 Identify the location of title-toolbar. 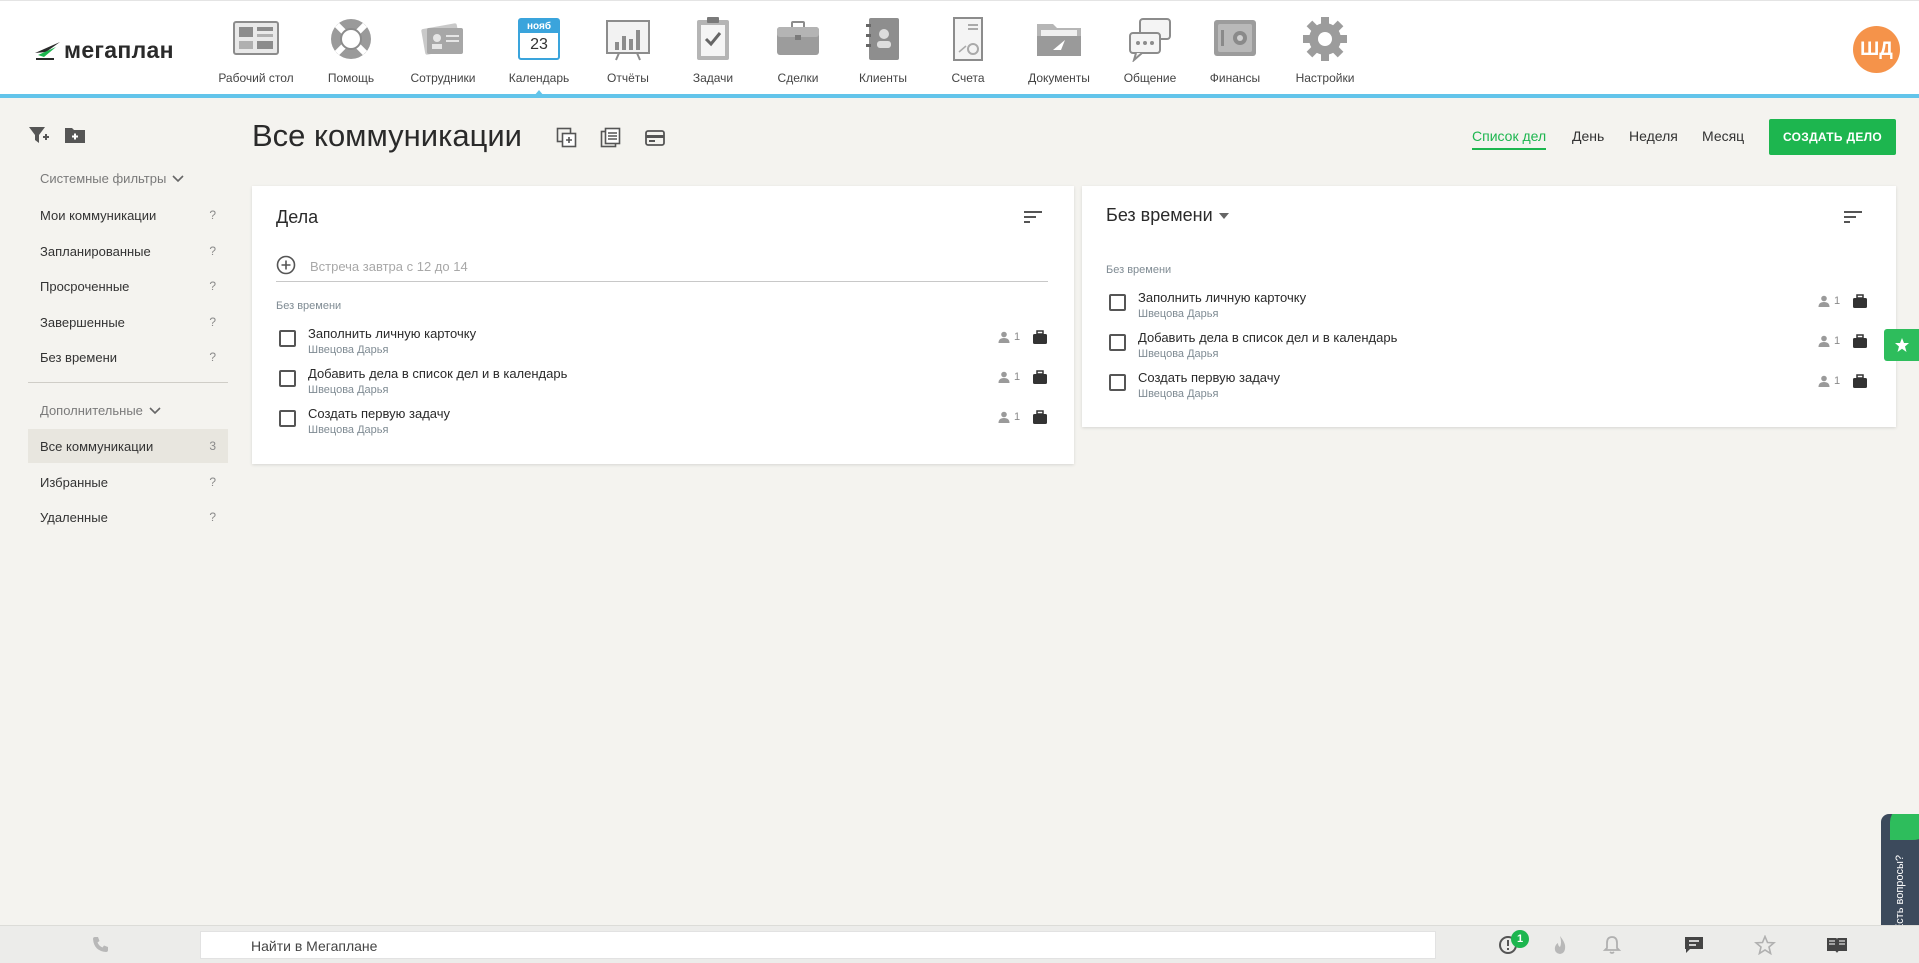
(611, 138).